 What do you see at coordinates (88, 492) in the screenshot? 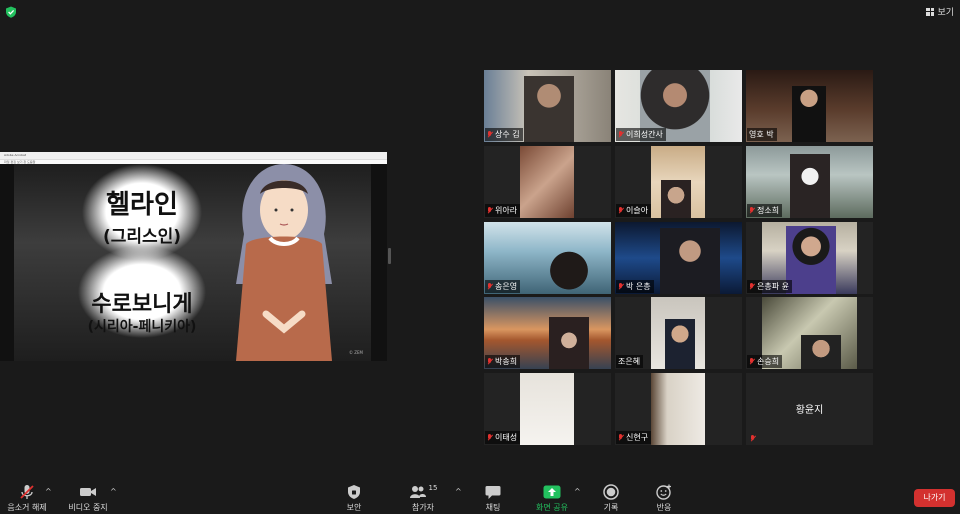
I see `video-camera-icon` at bounding box center [88, 492].